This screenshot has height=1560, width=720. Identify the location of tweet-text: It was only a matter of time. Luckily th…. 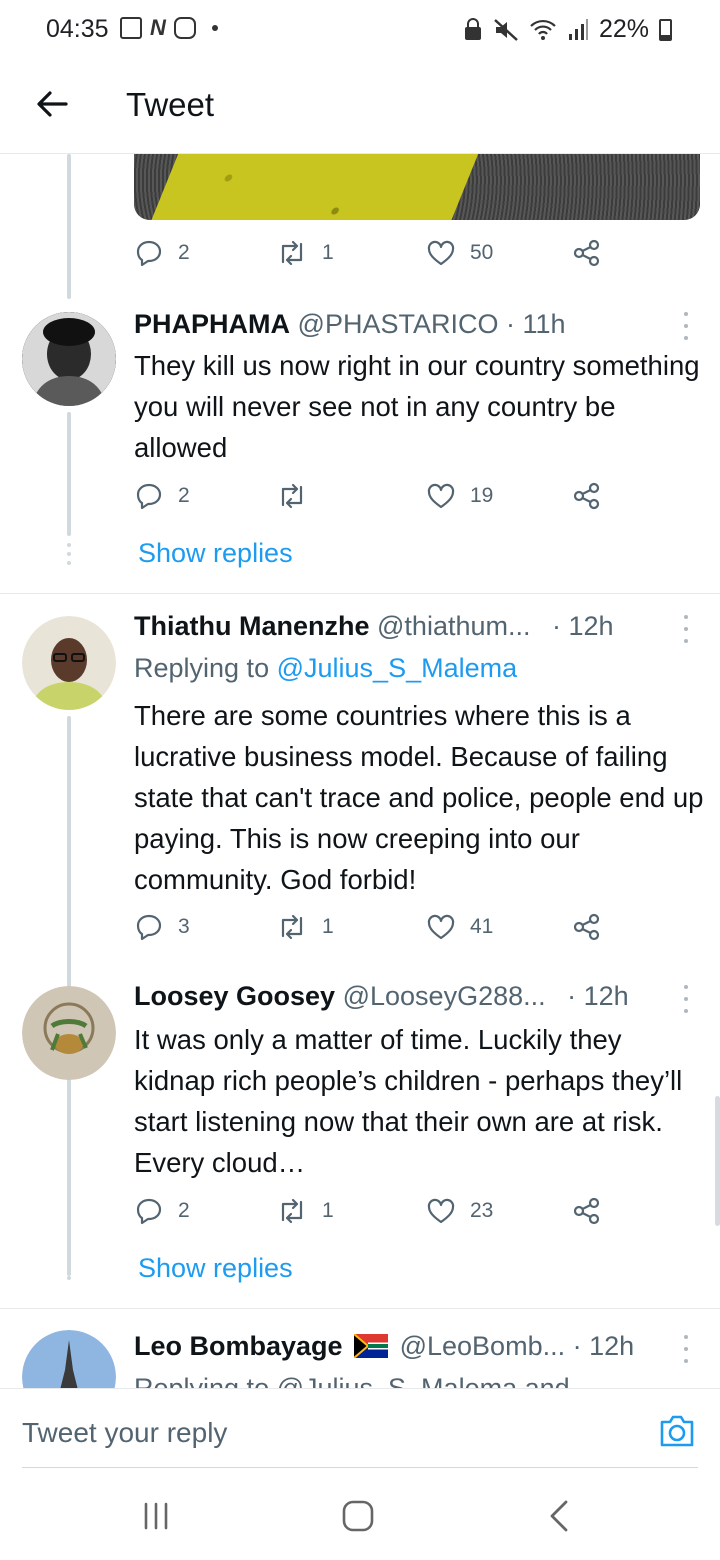
(408, 1101).